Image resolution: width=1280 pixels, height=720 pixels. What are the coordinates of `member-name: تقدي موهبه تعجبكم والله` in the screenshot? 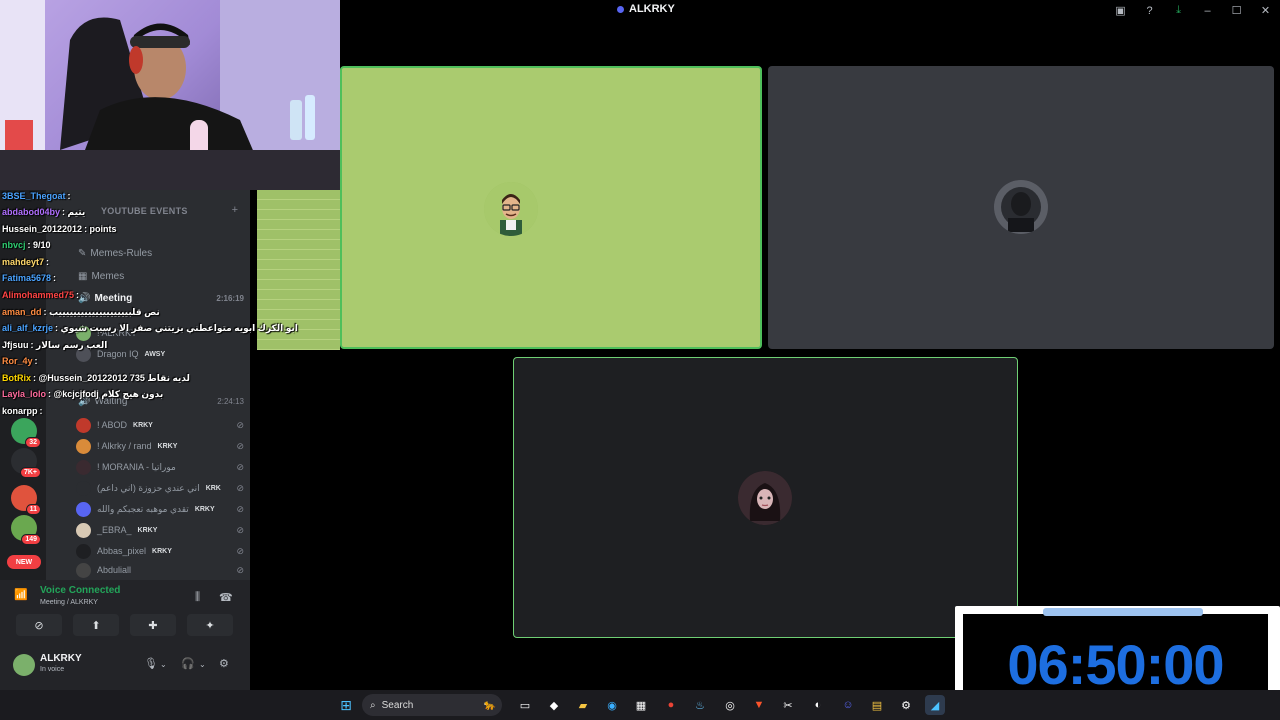 It's located at (143, 508).